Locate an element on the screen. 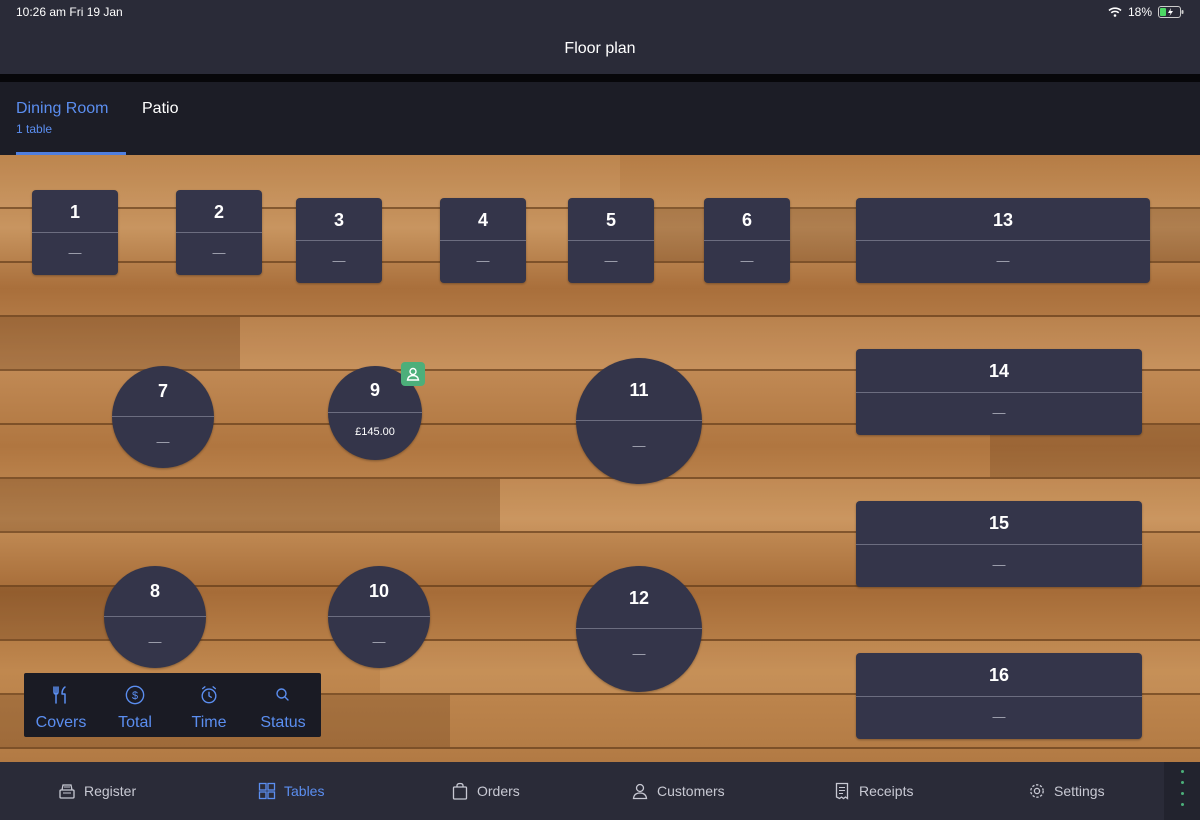  gear-icon is located at coordinates (1037, 791).